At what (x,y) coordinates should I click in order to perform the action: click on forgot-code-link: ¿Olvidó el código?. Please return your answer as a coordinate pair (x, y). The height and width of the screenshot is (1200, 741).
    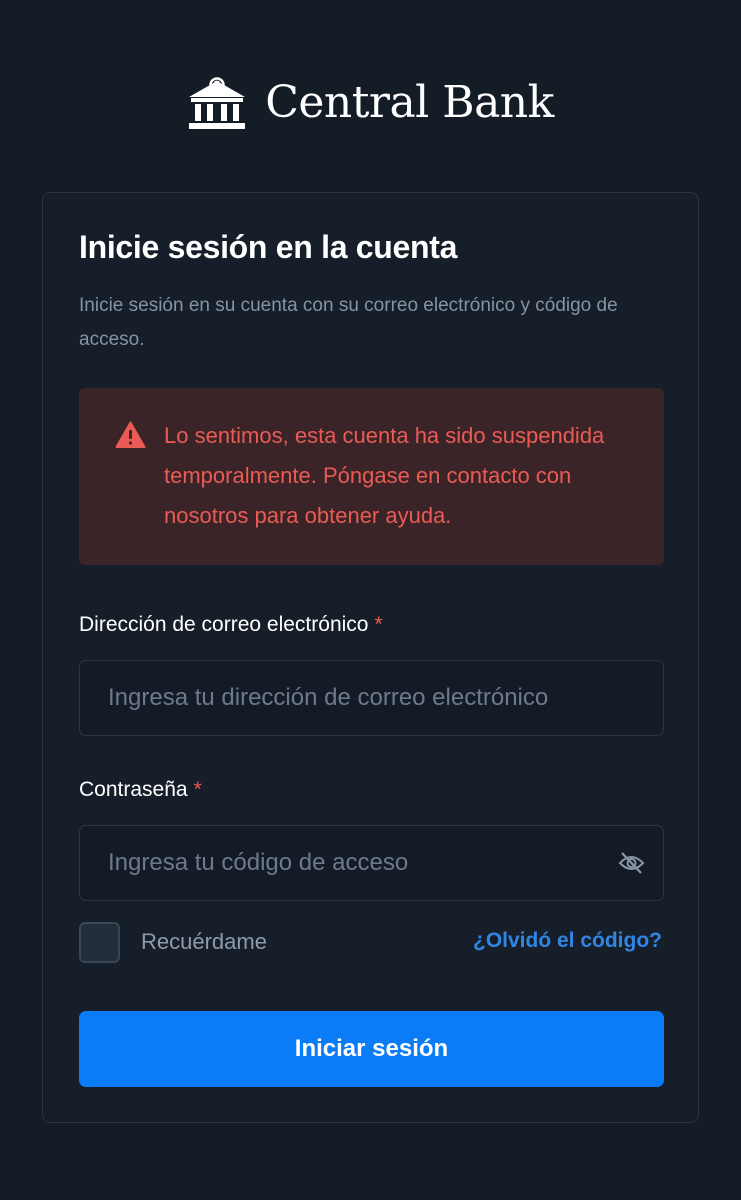
    Looking at the image, I should click on (567, 941).